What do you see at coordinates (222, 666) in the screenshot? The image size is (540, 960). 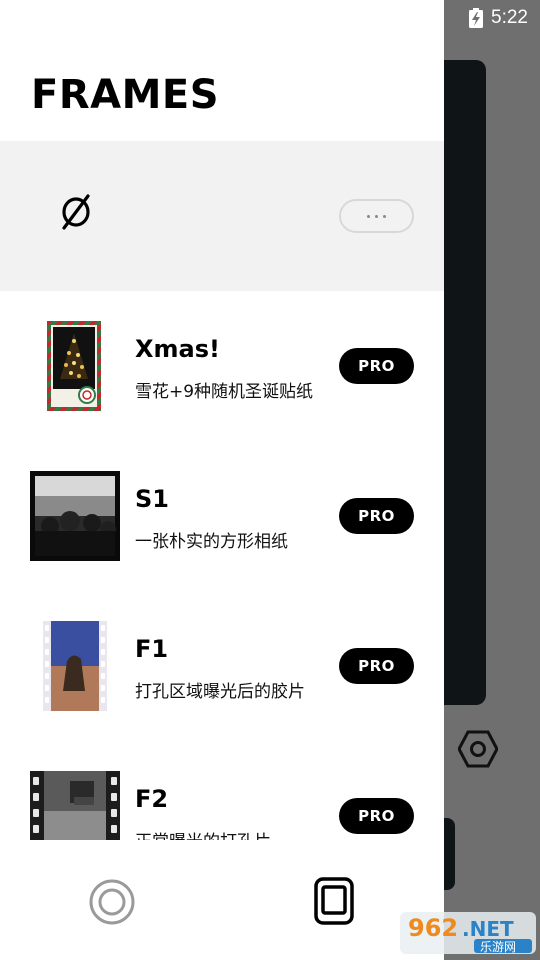 I see `list-item-f1: F1 打孔区域曝光后的胶片 PRO` at bounding box center [222, 666].